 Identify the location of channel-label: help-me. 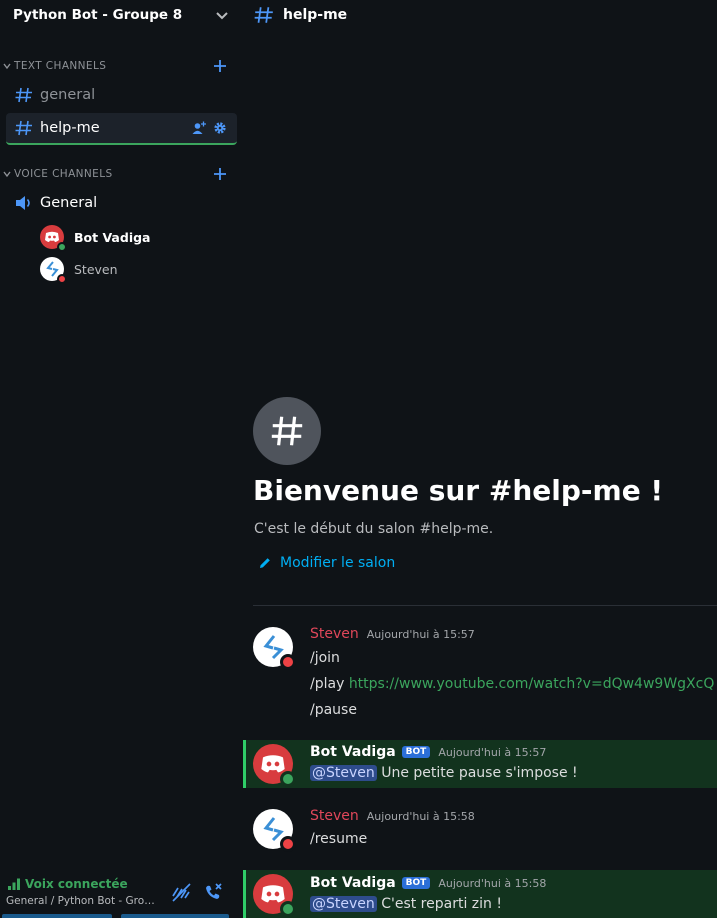
(70, 128).